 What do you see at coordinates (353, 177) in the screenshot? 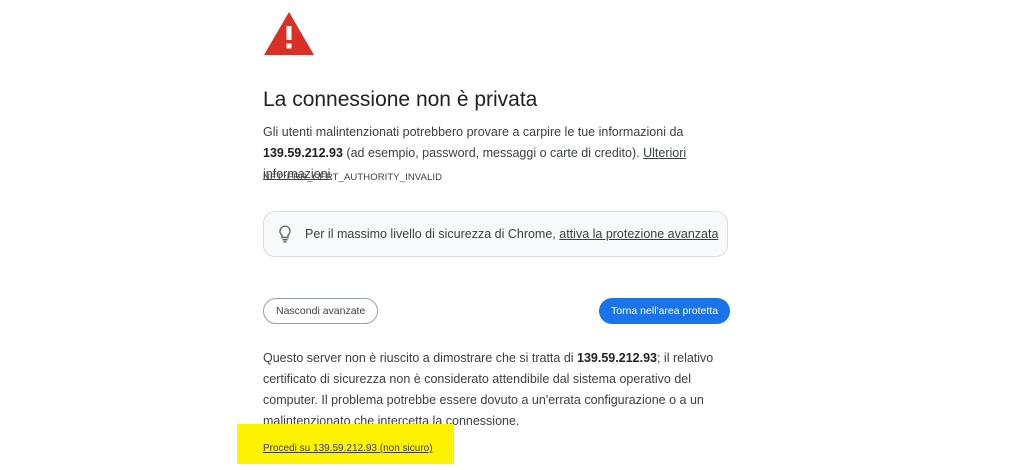
I see `error-code: NET::ERR_CERT_AUTHORITY_INVALID` at bounding box center [353, 177].